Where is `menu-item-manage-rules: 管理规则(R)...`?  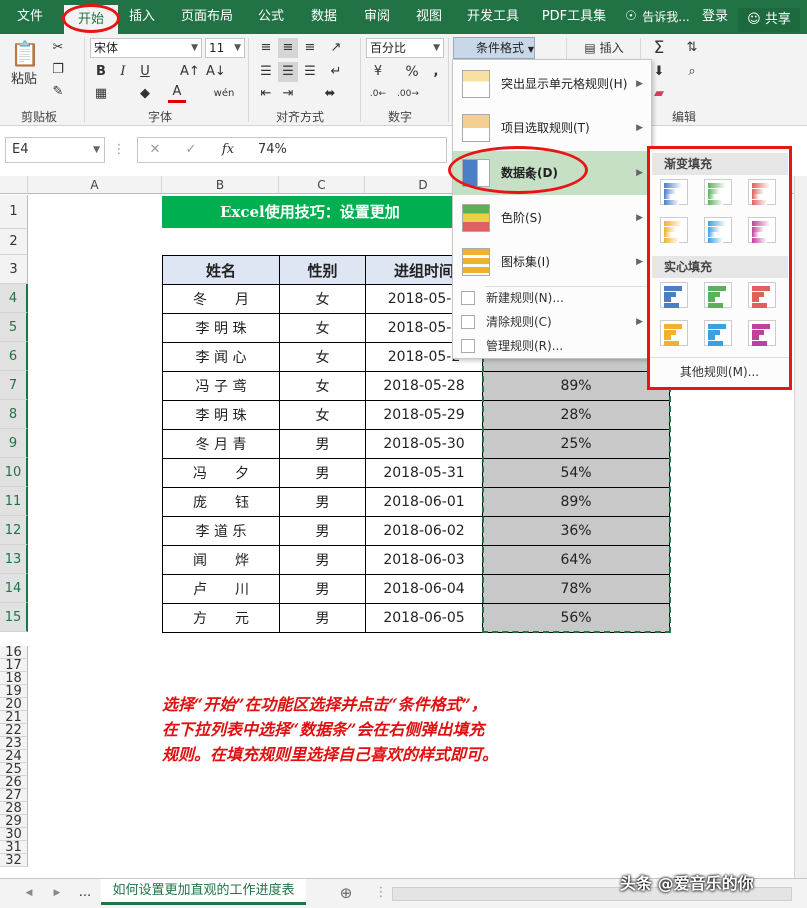 menu-item-manage-rules: 管理规则(R)... is located at coordinates (552, 346).